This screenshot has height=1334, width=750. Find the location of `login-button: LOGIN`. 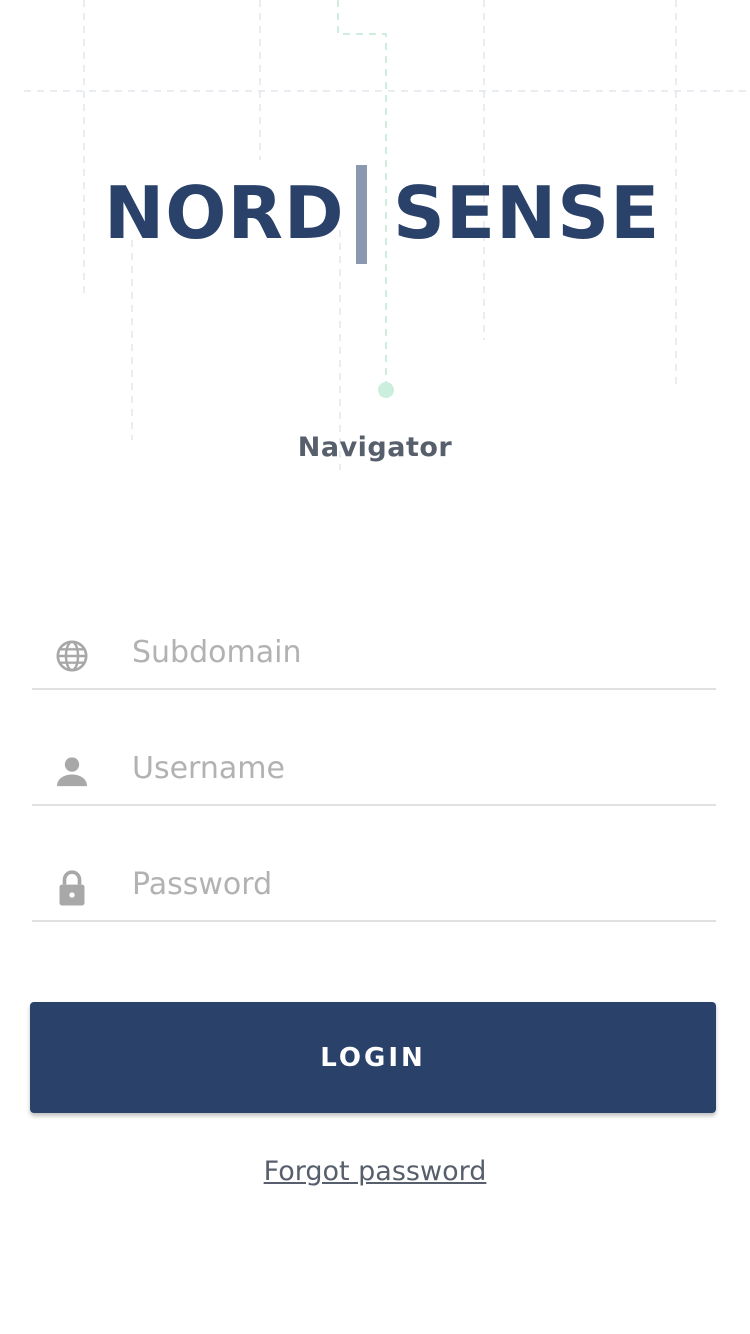

login-button: LOGIN is located at coordinates (373, 1057).